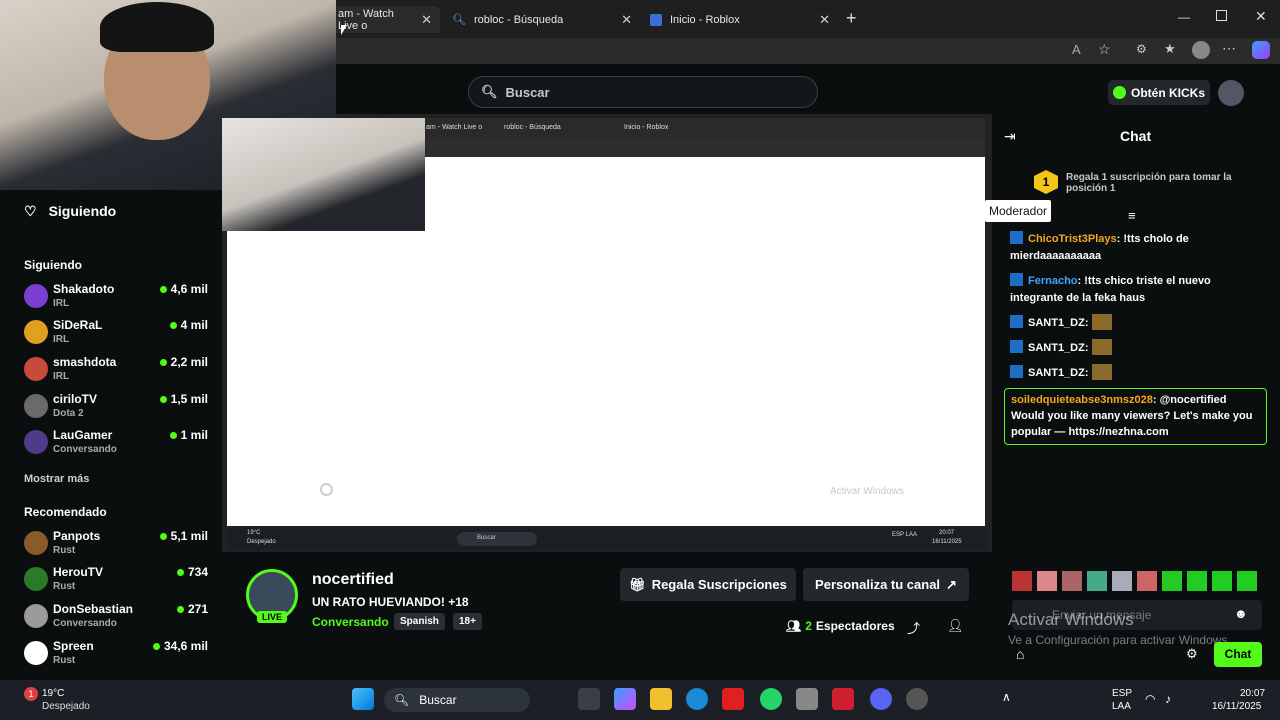 This screenshot has height=720, width=1280. I want to click on weather-badge: 1, so click(31, 694).